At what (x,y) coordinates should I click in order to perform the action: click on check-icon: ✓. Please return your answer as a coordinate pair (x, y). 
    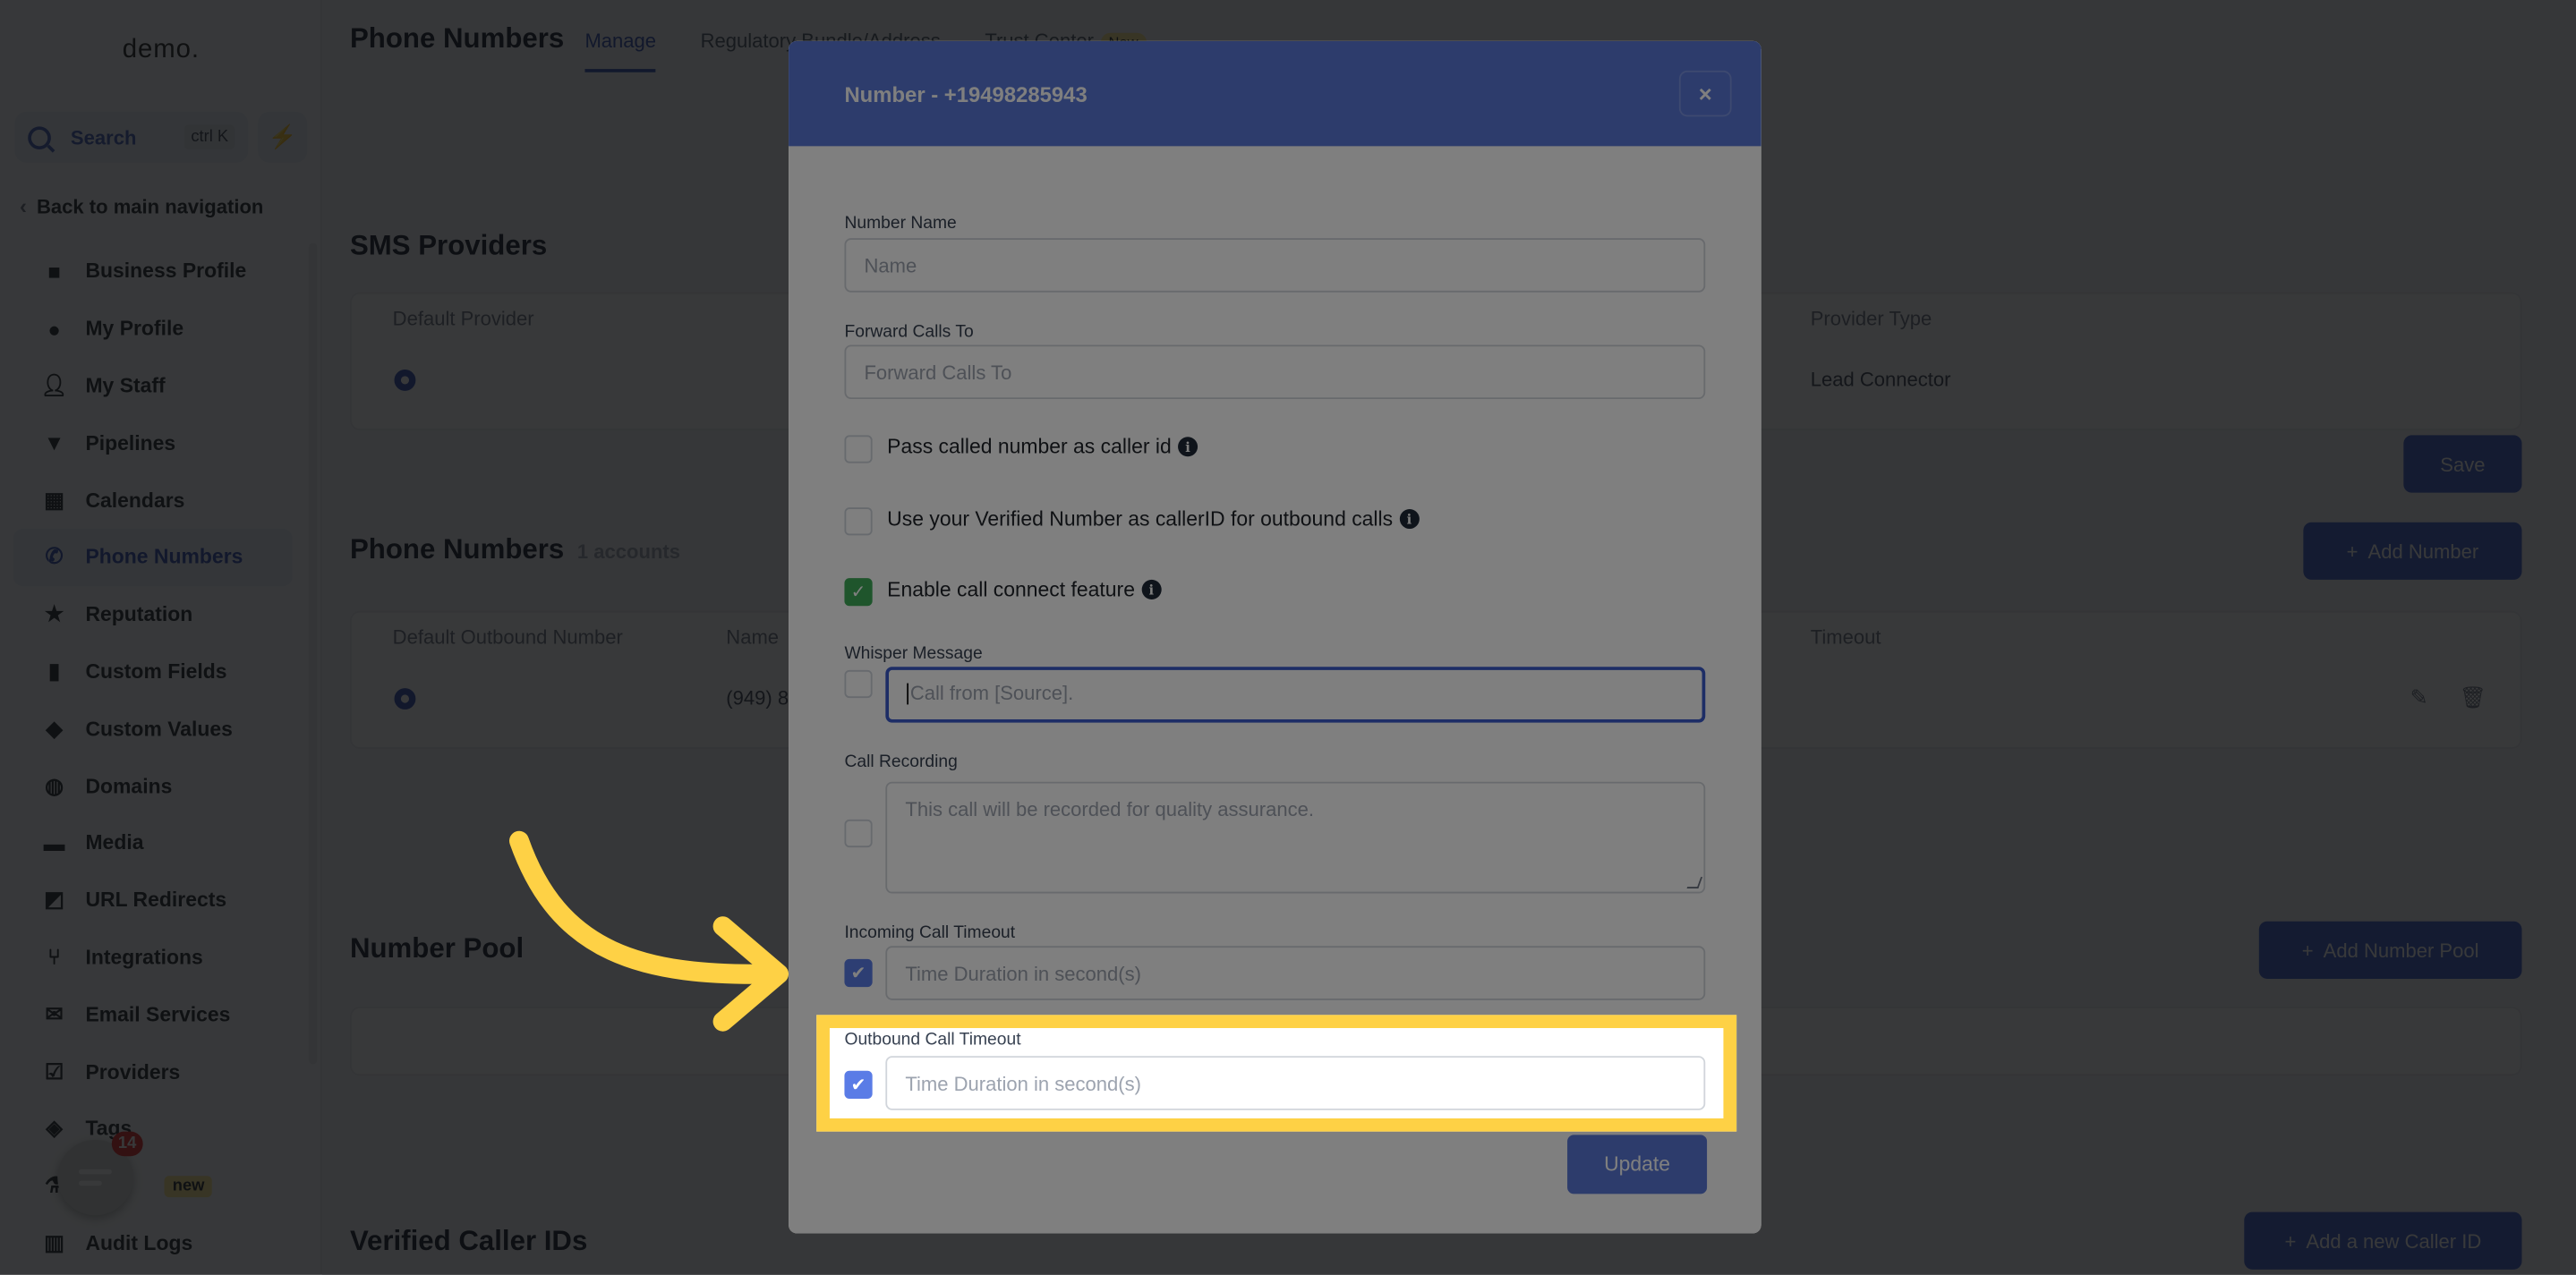
    Looking at the image, I should click on (858, 592).